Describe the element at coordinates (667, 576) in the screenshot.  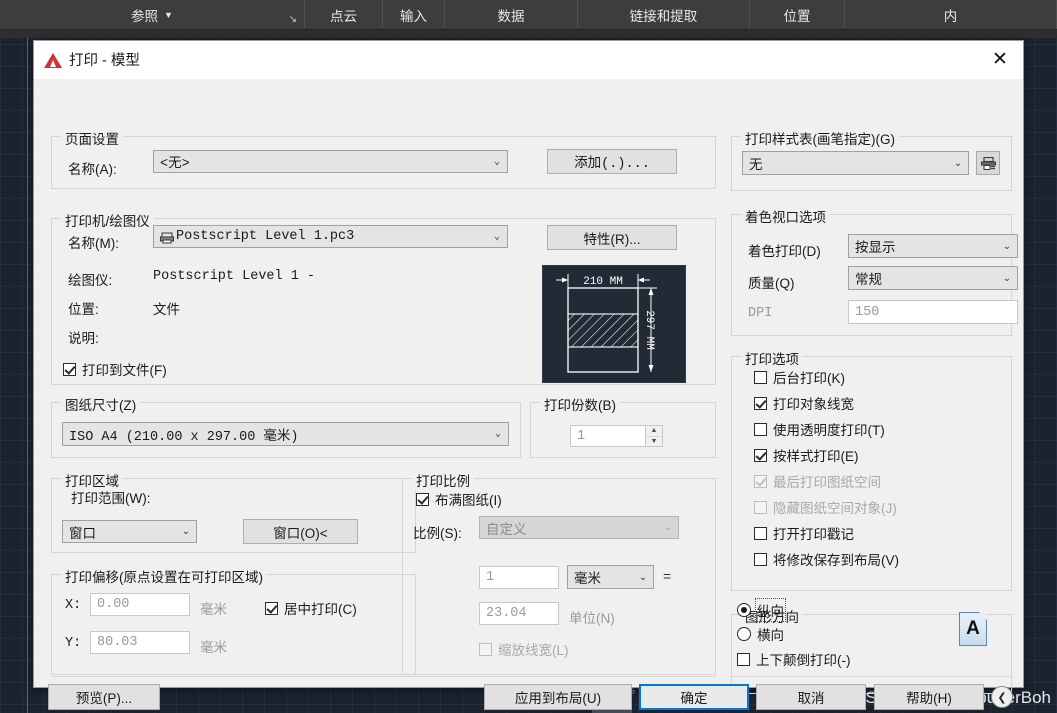
I see `equals-sign: =` at that location.